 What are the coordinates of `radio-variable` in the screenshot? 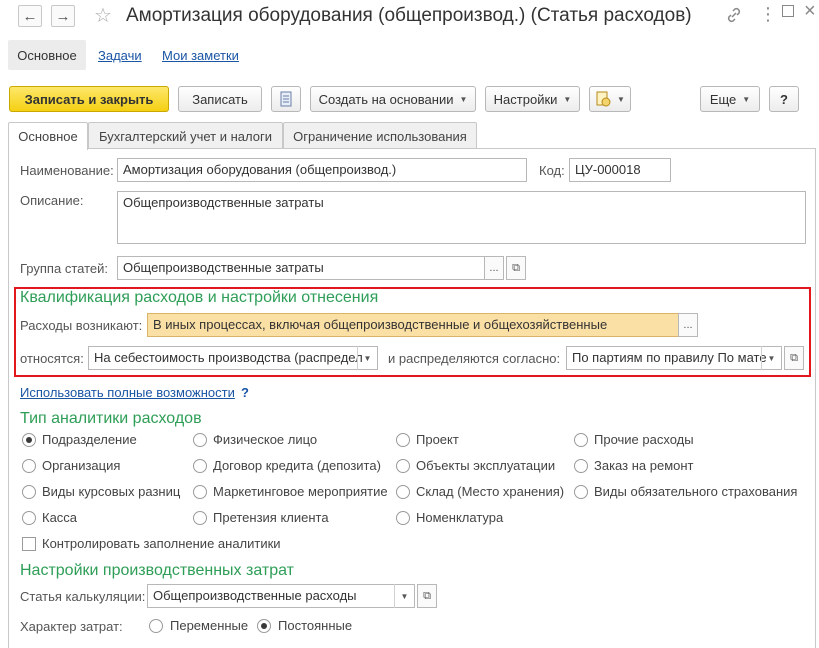 It's located at (156, 626).